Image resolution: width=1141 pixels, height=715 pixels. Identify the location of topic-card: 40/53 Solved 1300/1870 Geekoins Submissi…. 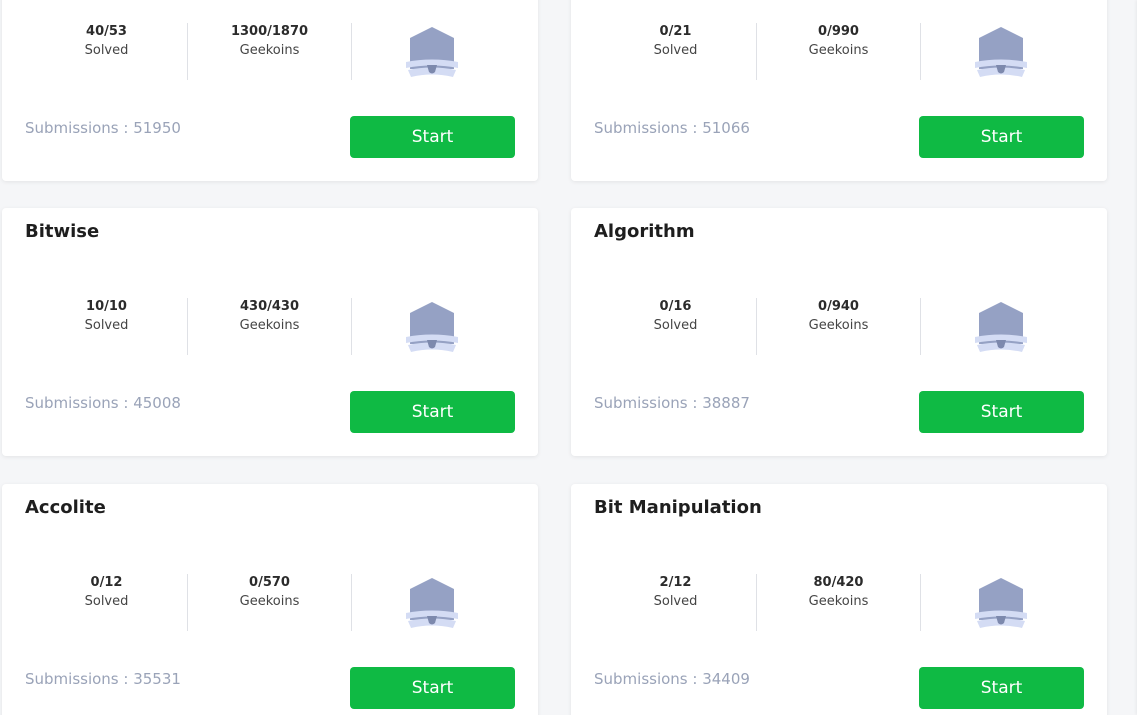
(270, 90).